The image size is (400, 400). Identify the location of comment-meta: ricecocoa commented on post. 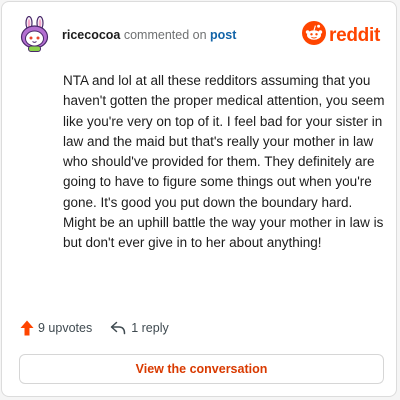
(149, 35).